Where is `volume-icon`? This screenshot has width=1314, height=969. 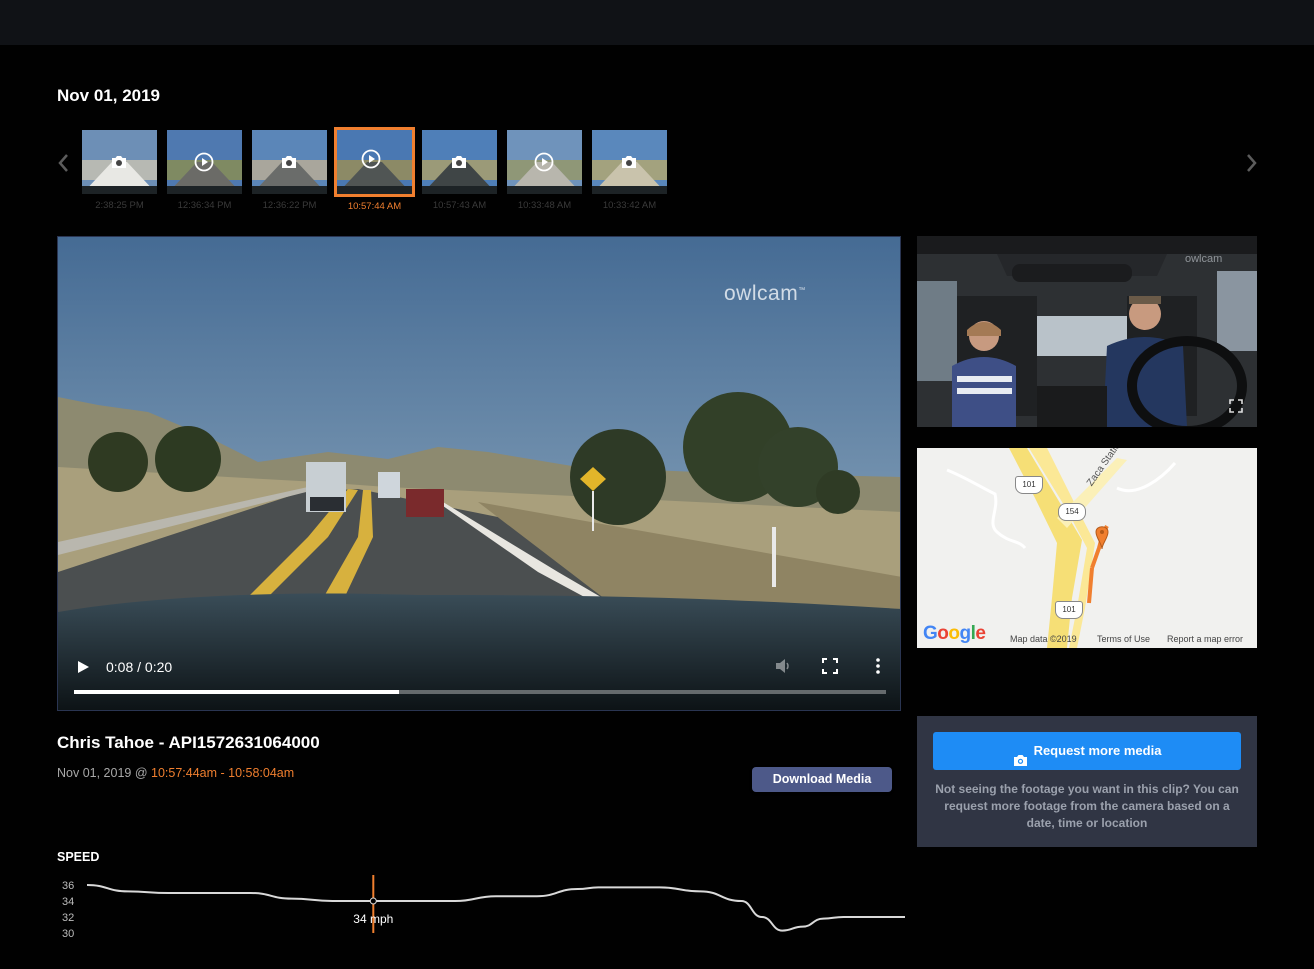 volume-icon is located at coordinates (783, 666).